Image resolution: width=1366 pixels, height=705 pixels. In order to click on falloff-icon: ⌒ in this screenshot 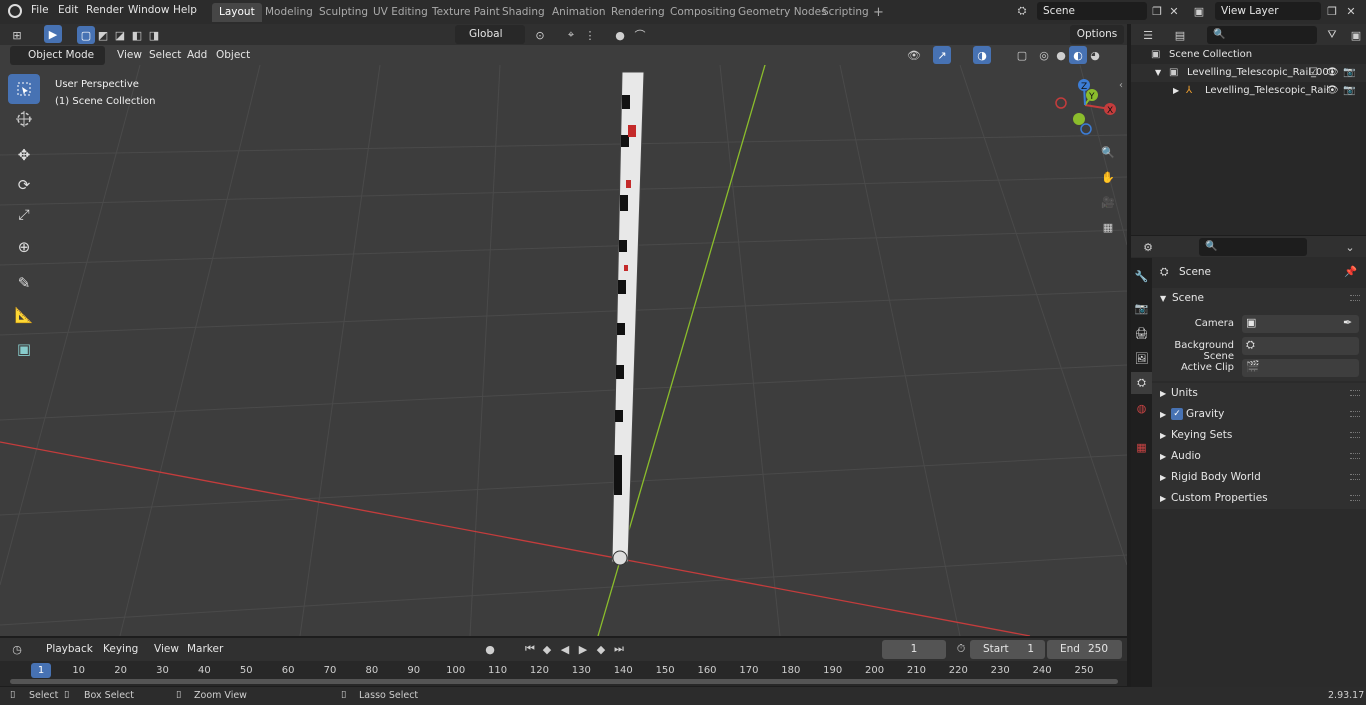, I will do `click(640, 35)`.